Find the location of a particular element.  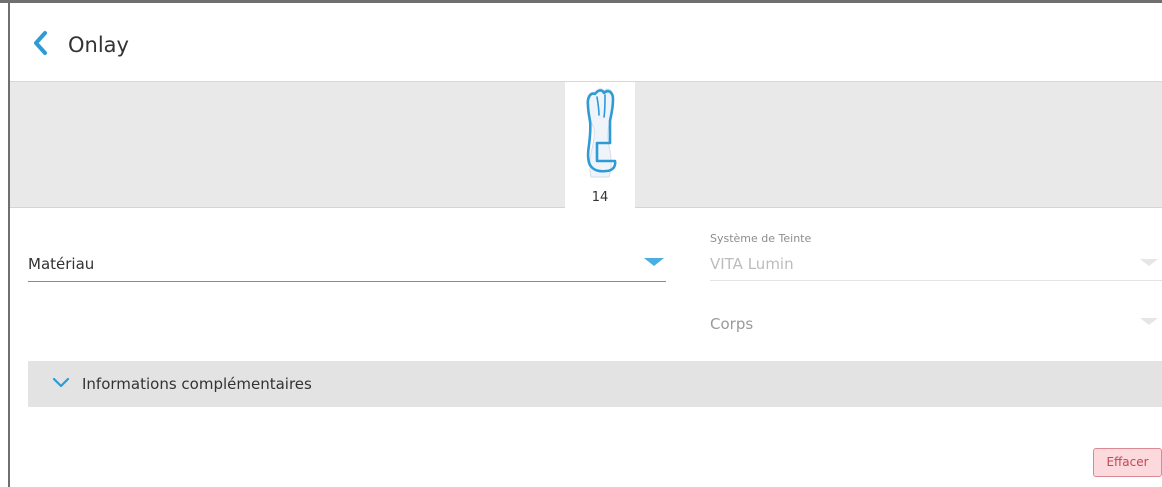

shade-system-value: VITA Lumin is located at coordinates (752, 264).